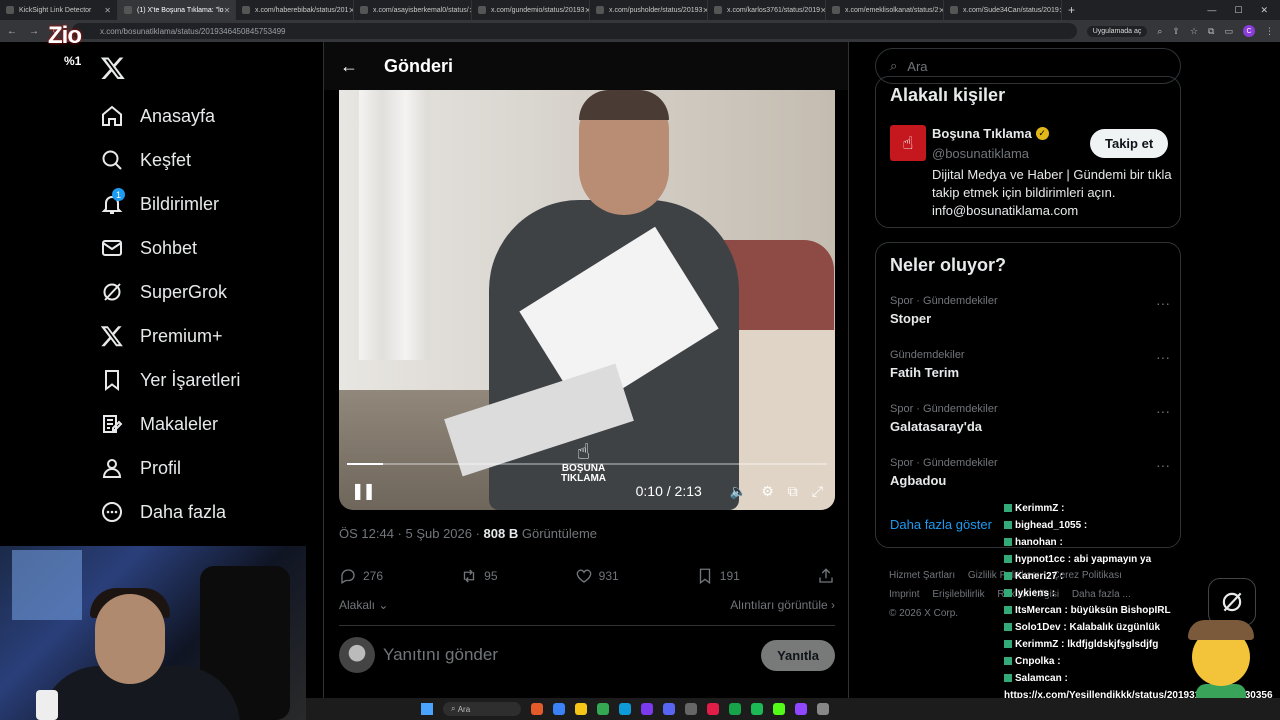  Describe the element at coordinates (1194, 31) in the screenshot. I see `star-icon: ☆` at that location.